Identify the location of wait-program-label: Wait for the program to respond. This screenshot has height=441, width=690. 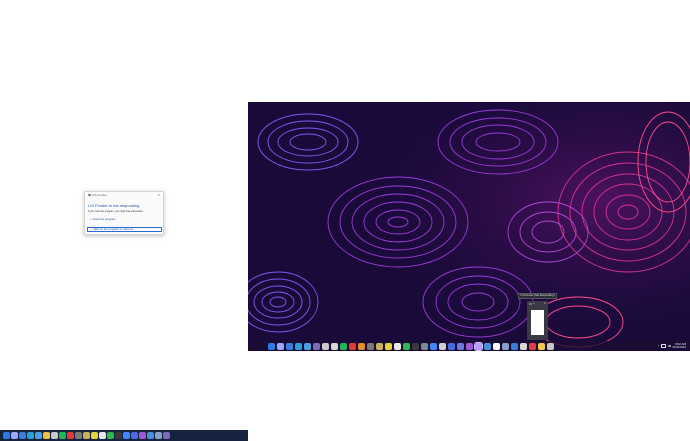
(113, 228).